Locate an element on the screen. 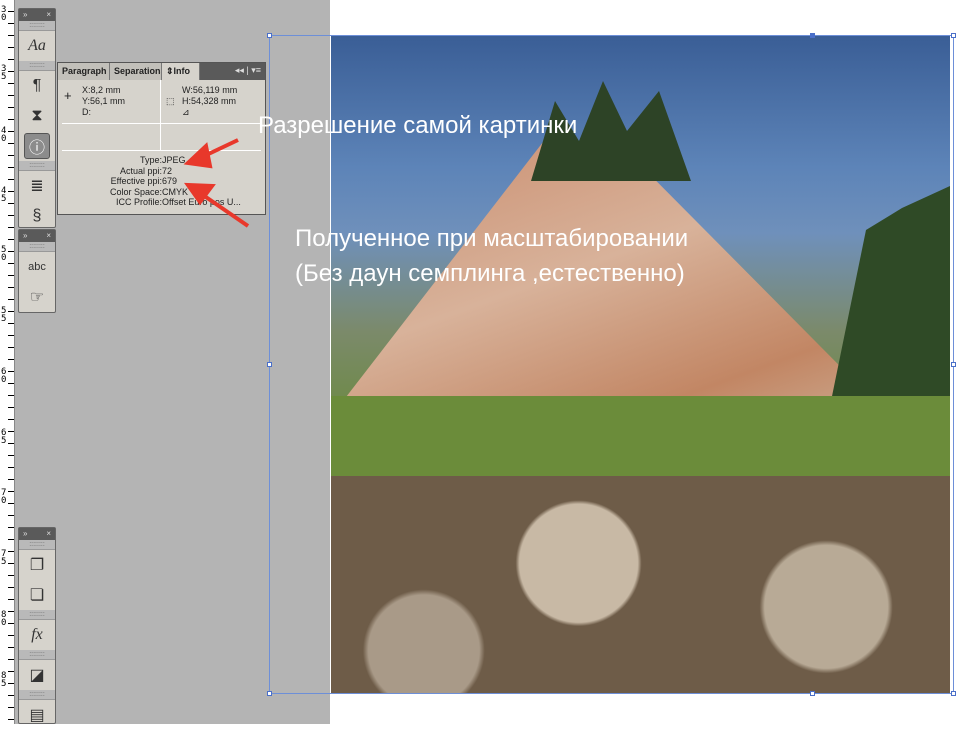 The image size is (968, 730). annotation-text-1: Разрешение самой картинки is located at coordinates (418, 125).